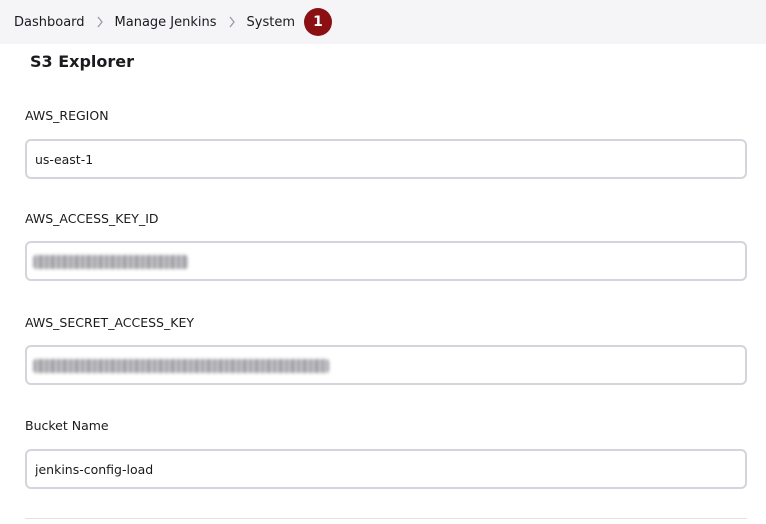  Describe the element at coordinates (49, 22) in the screenshot. I see `breadcrumb-dashboard: Dashboard` at that location.